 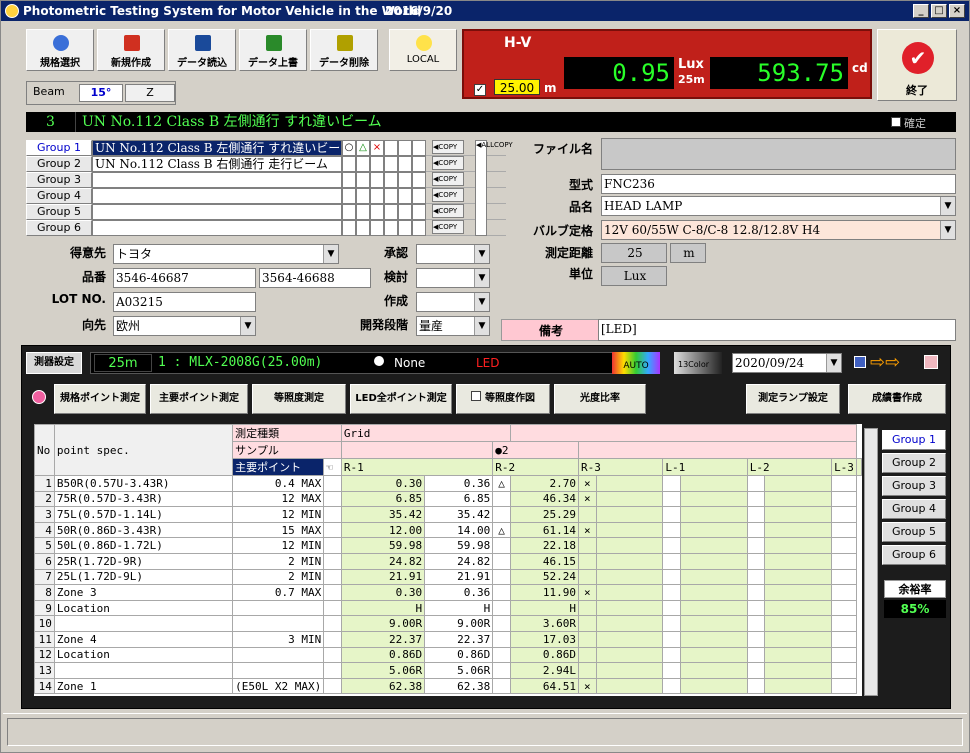 I want to click on target-color-icon, so click(x=931, y=362).